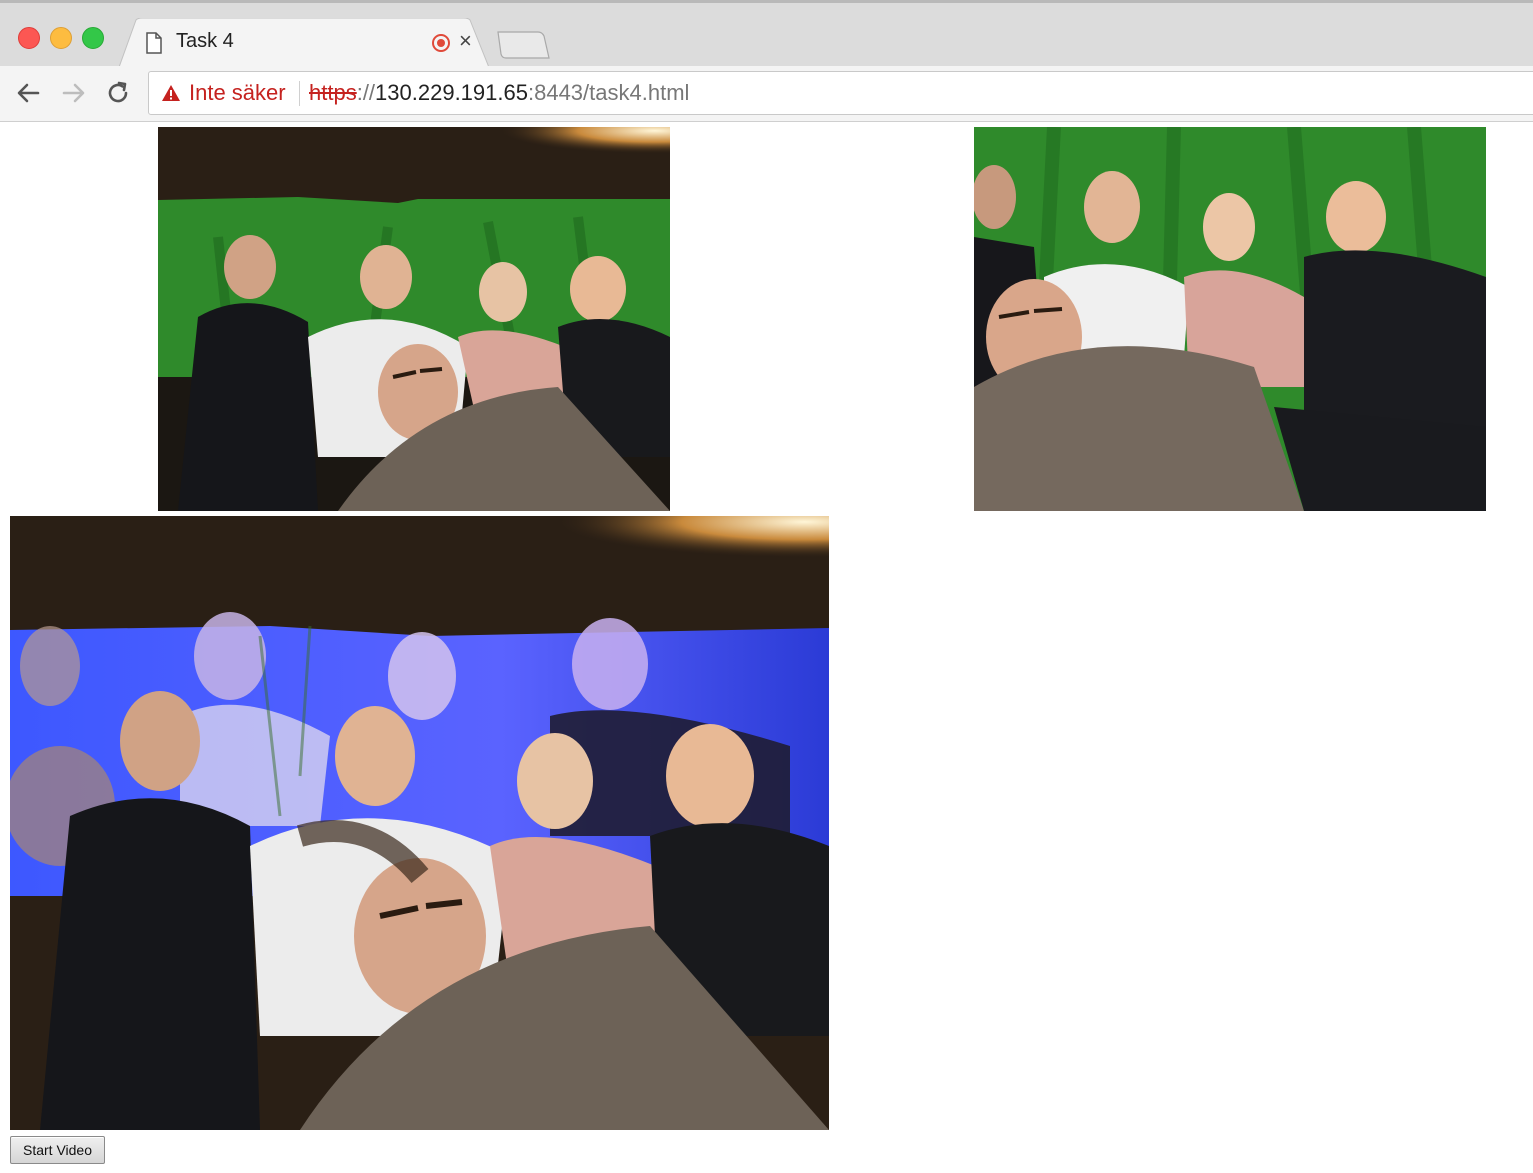  Describe the element at coordinates (299, 93) in the screenshot. I see `omnibox-divider` at that location.